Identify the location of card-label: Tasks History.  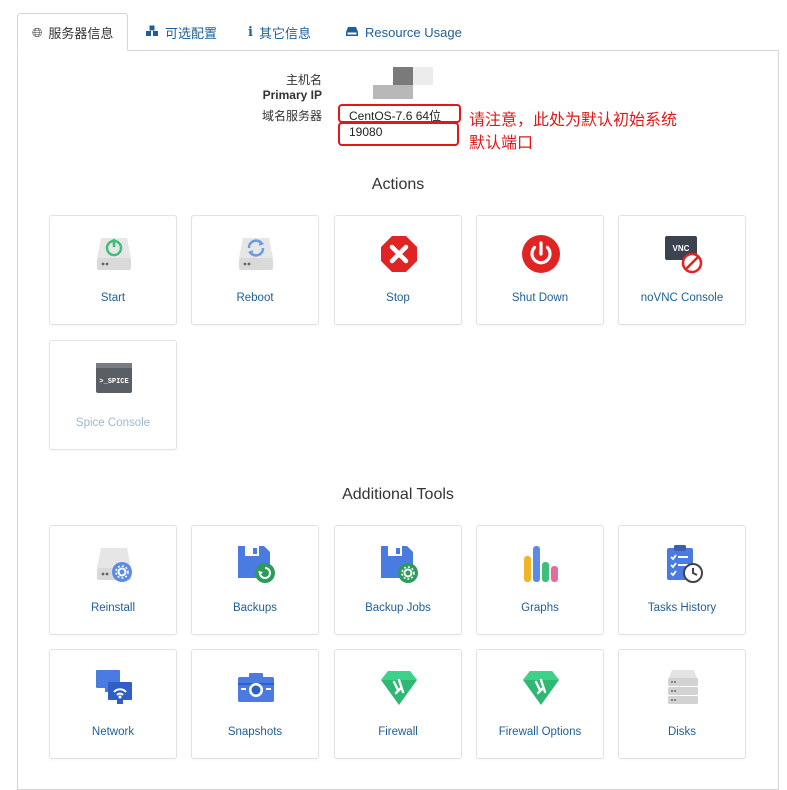
(682, 608).